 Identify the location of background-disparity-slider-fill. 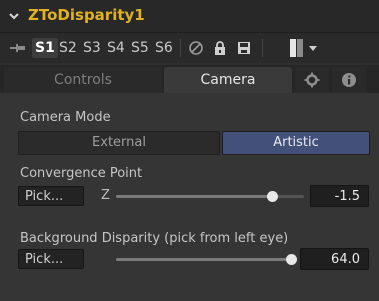
(203, 259).